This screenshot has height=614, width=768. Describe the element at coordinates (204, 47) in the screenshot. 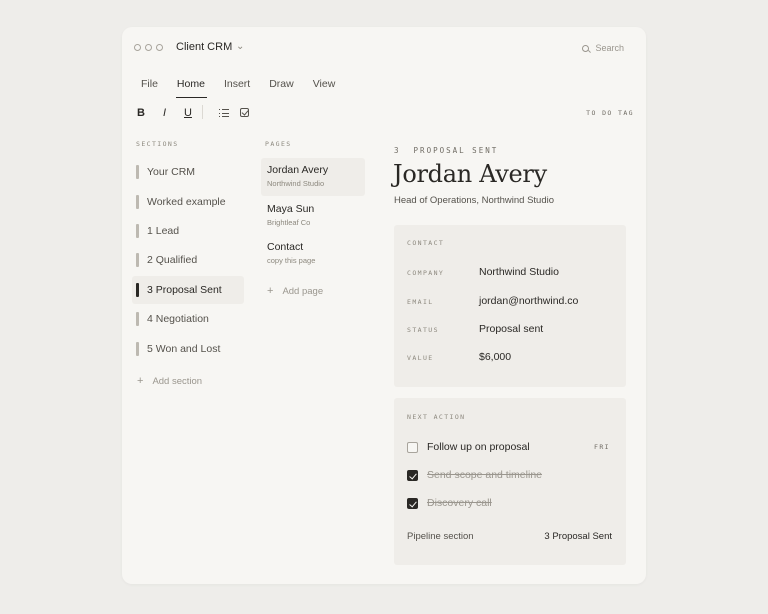

I see `app-title: Client CRM` at that location.